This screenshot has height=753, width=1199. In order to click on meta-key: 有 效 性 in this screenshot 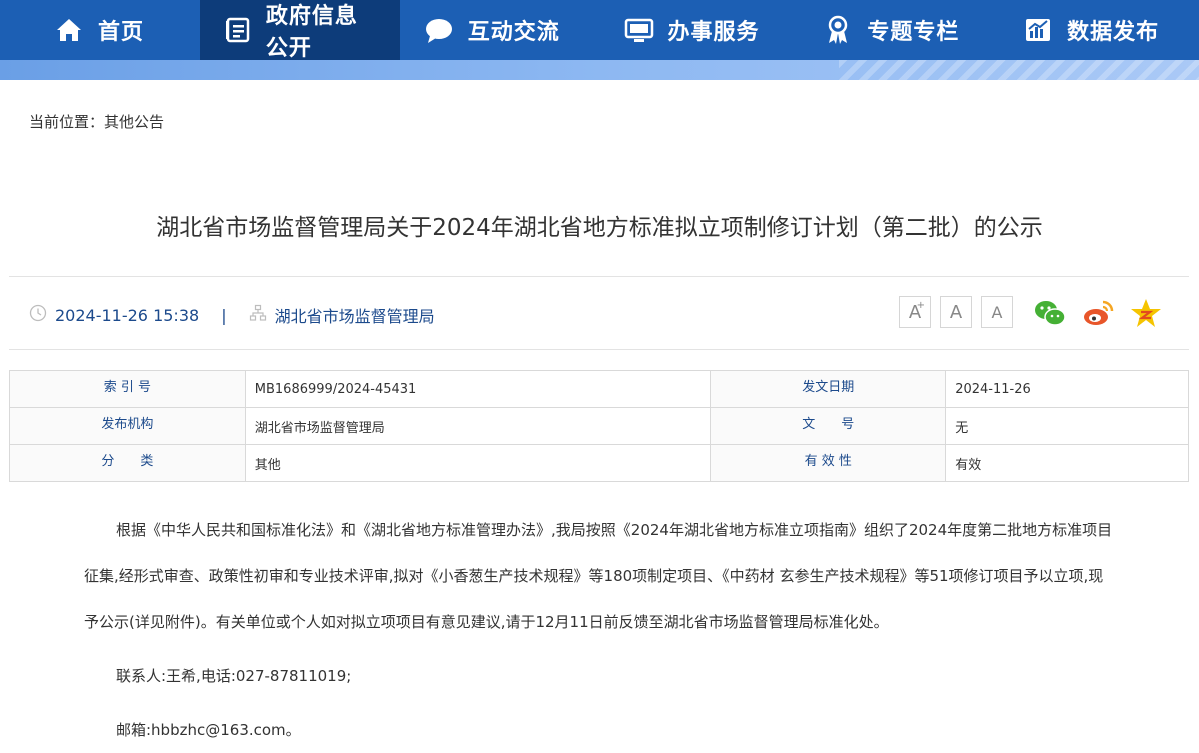, I will do `click(828, 463)`.